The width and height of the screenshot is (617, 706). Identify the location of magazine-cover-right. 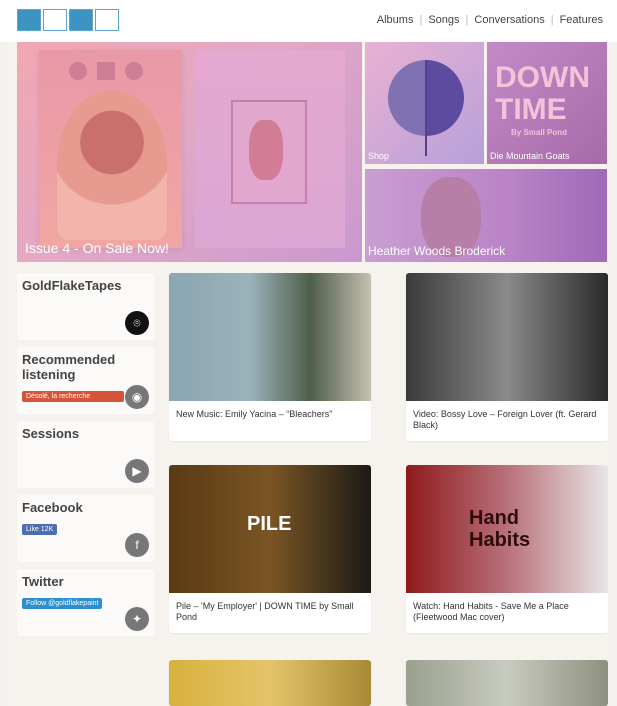
(270, 149).